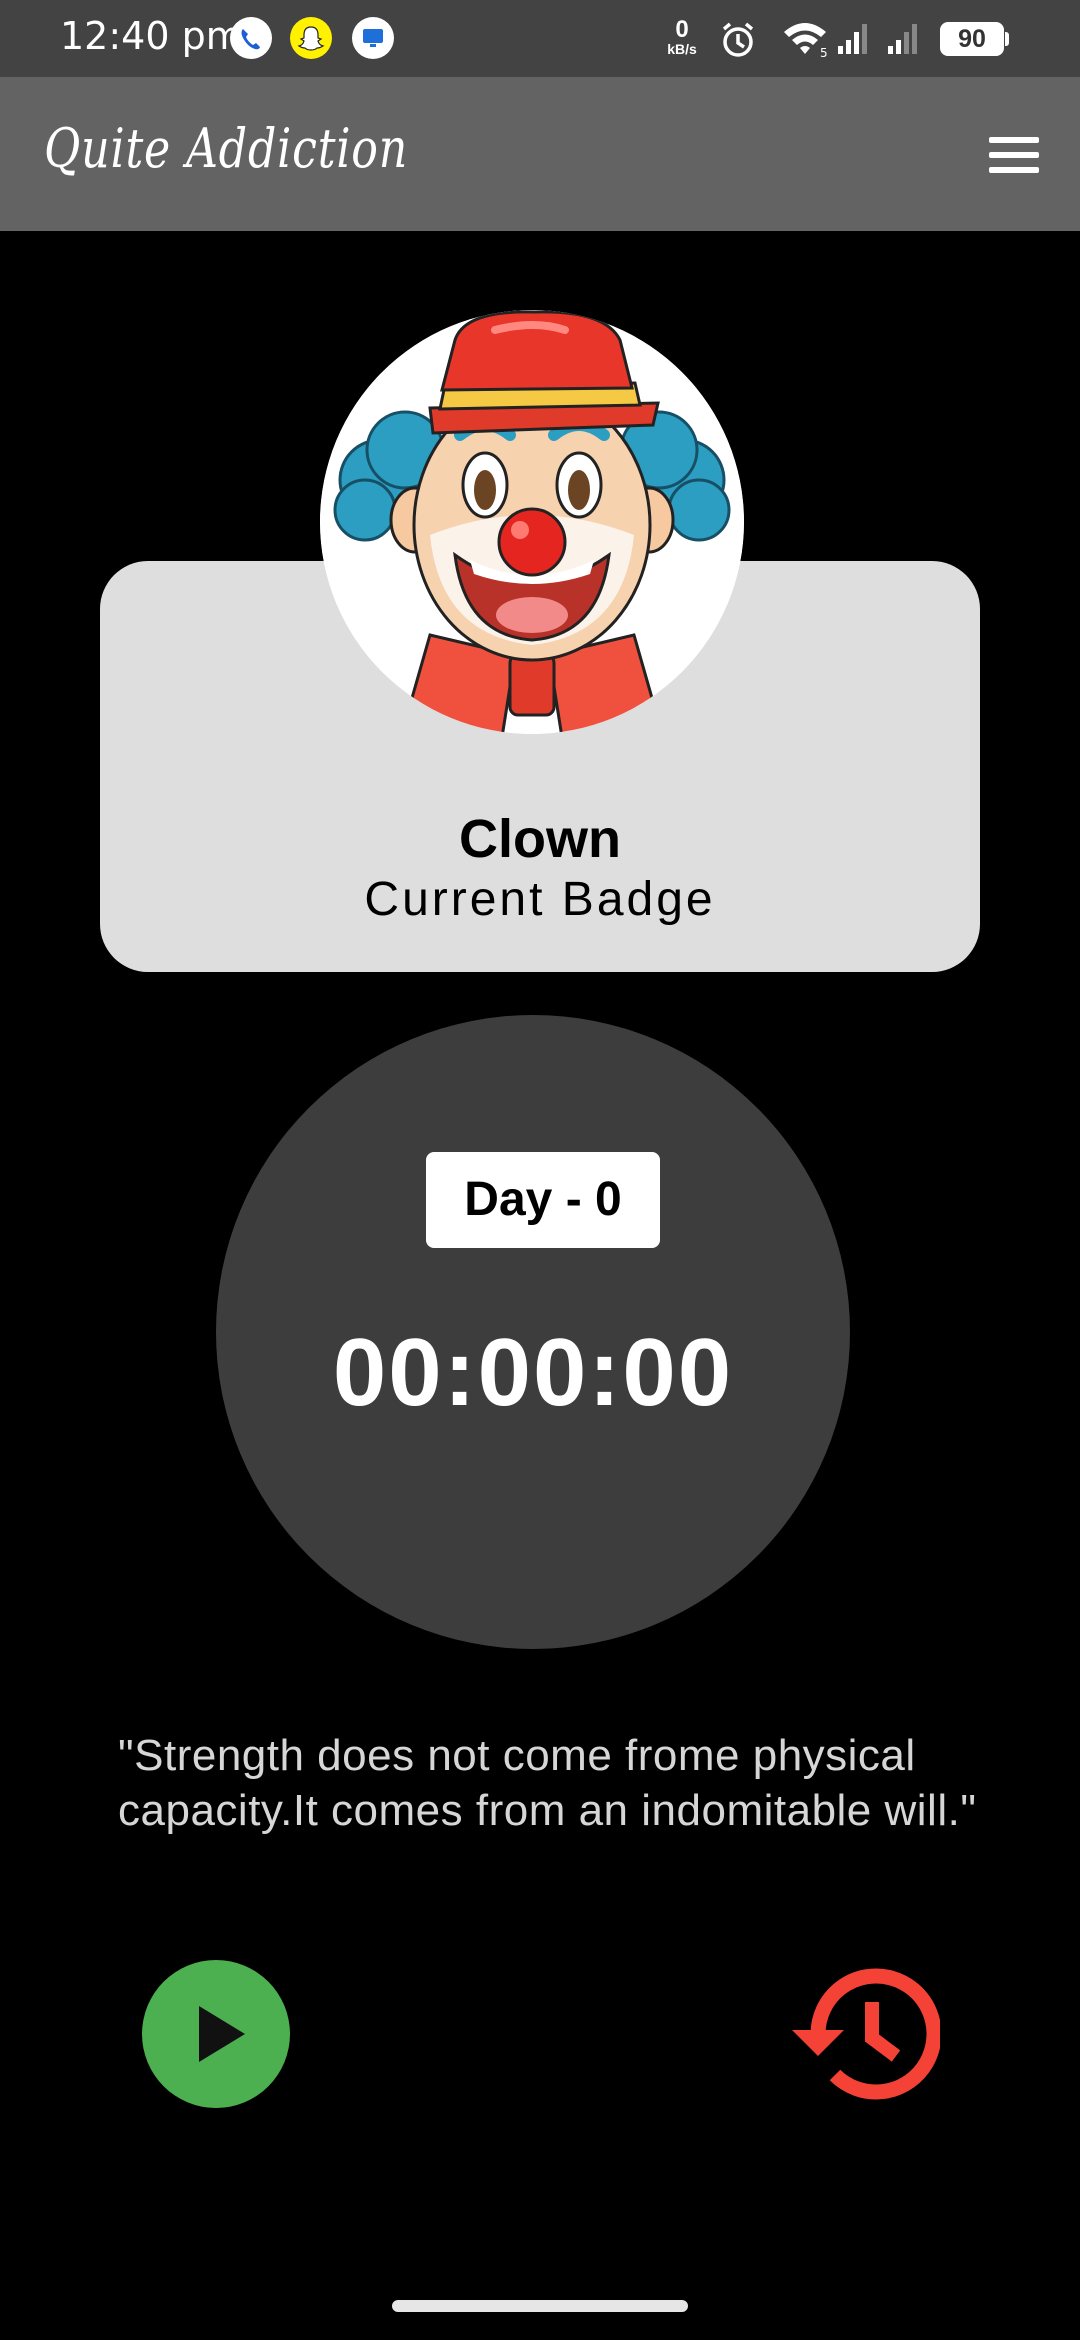  What do you see at coordinates (540, 154) in the screenshot?
I see `app-bar: Quite Addiction` at bounding box center [540, 154].